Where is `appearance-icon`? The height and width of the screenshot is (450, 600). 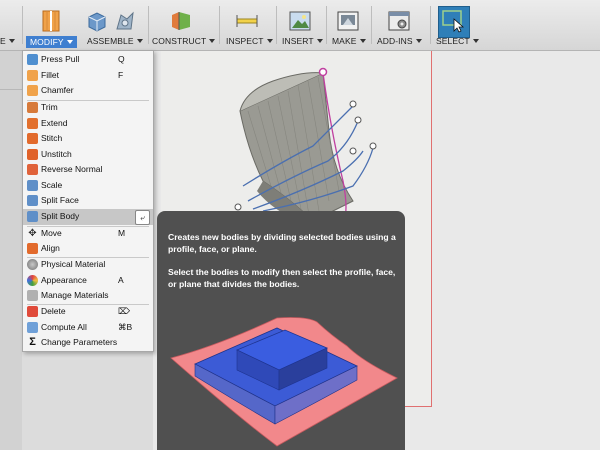
appearance-icon is located at coordinates (32, 280).